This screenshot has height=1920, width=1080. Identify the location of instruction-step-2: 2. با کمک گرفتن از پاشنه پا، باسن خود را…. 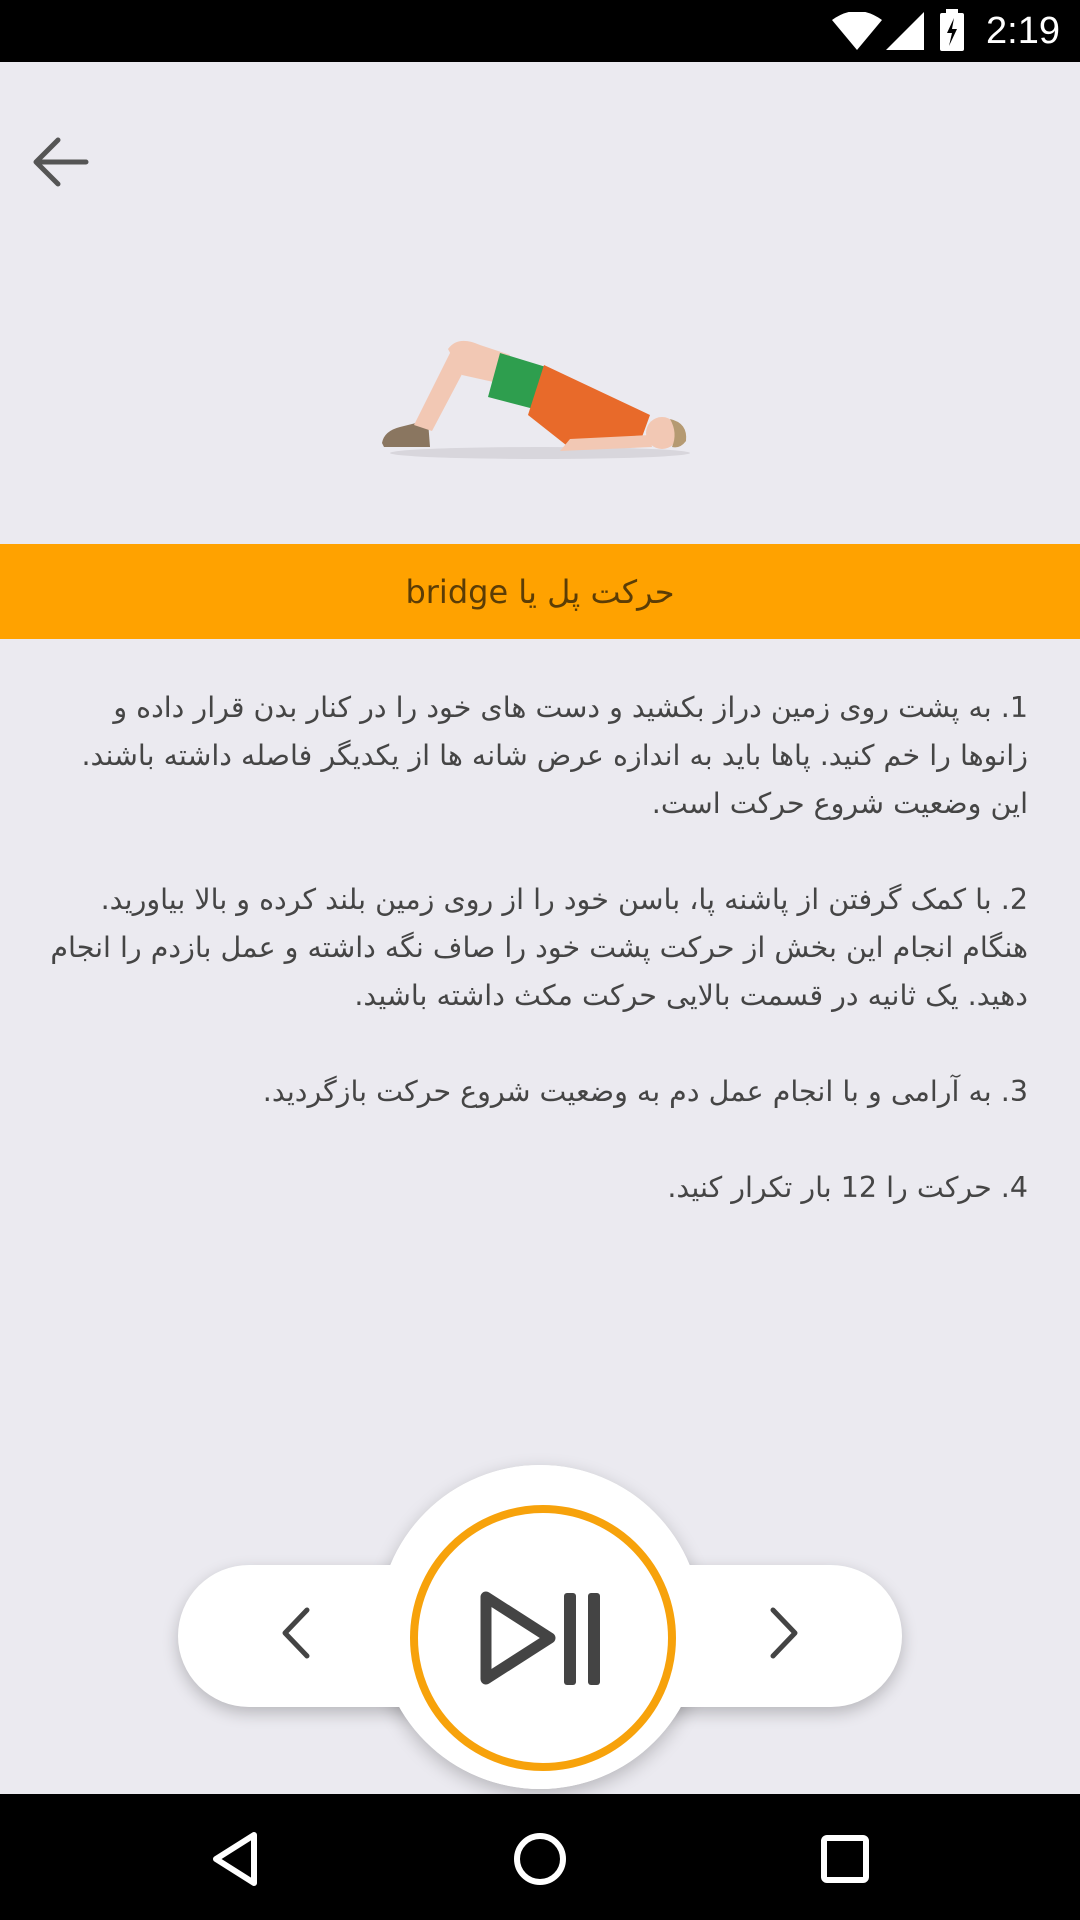
(539, 947).